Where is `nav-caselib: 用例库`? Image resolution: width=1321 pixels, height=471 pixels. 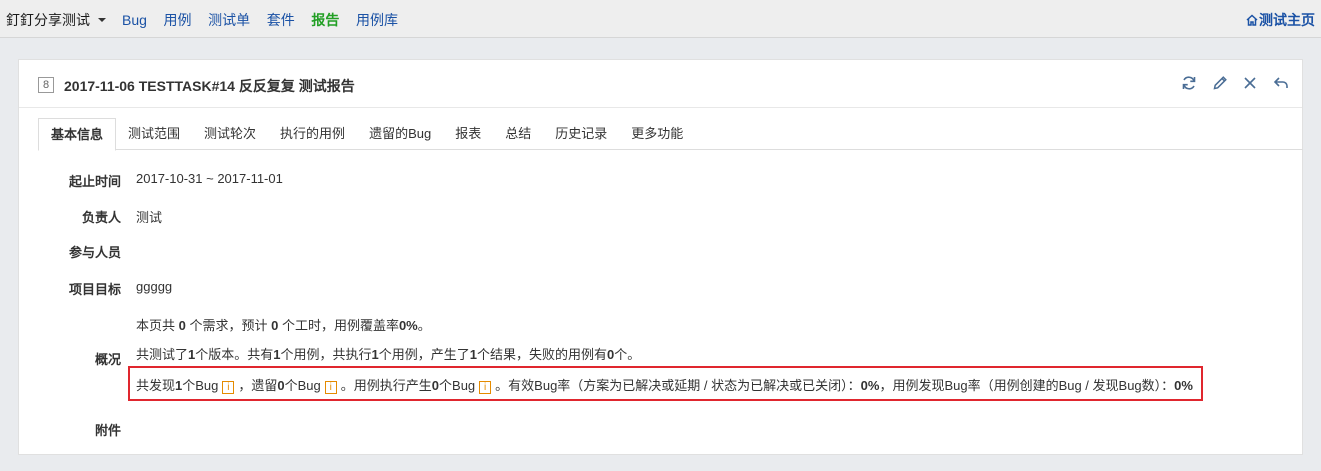
nav-caselib: 用例库 is located at coordinates (377, 20).